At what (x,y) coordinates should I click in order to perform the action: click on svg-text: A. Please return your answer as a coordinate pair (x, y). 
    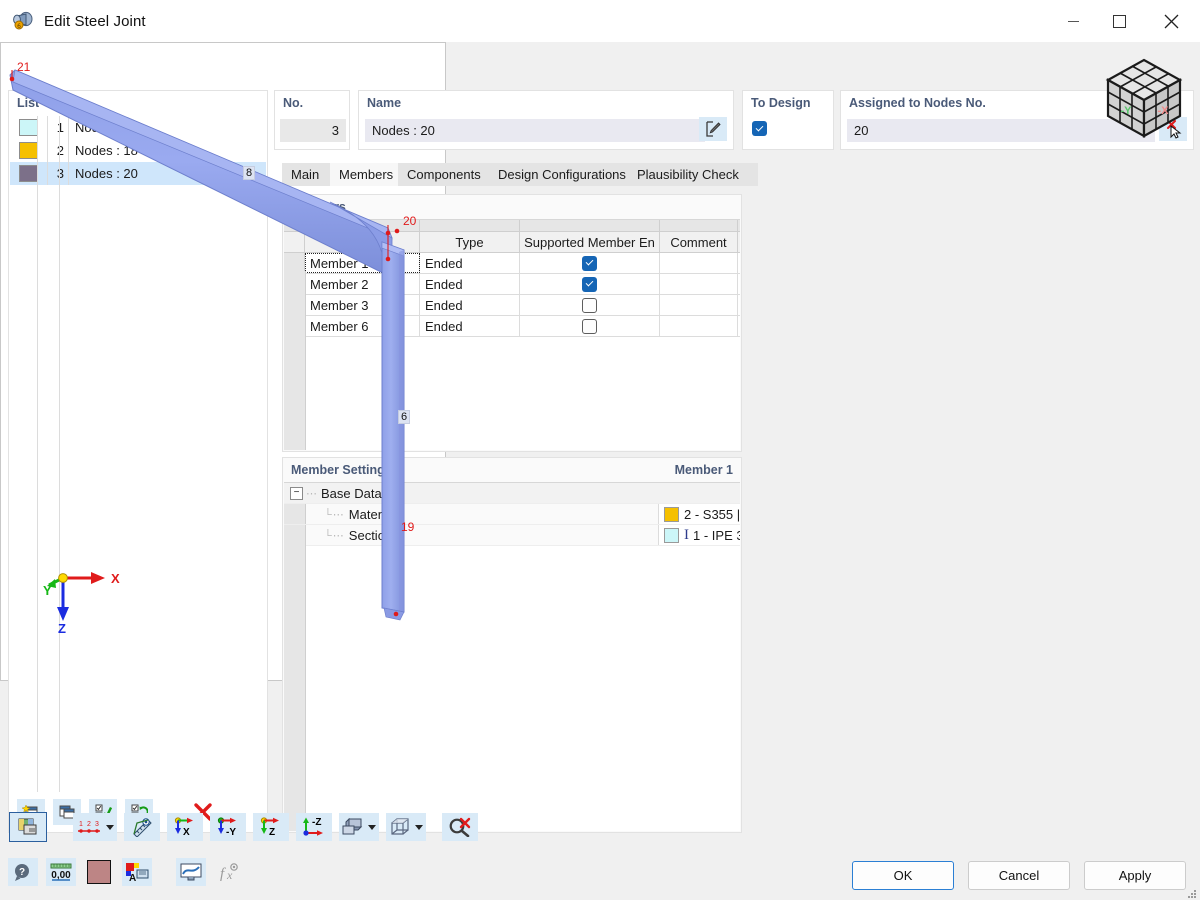
    Looking at the image, I should click on (132, 877).